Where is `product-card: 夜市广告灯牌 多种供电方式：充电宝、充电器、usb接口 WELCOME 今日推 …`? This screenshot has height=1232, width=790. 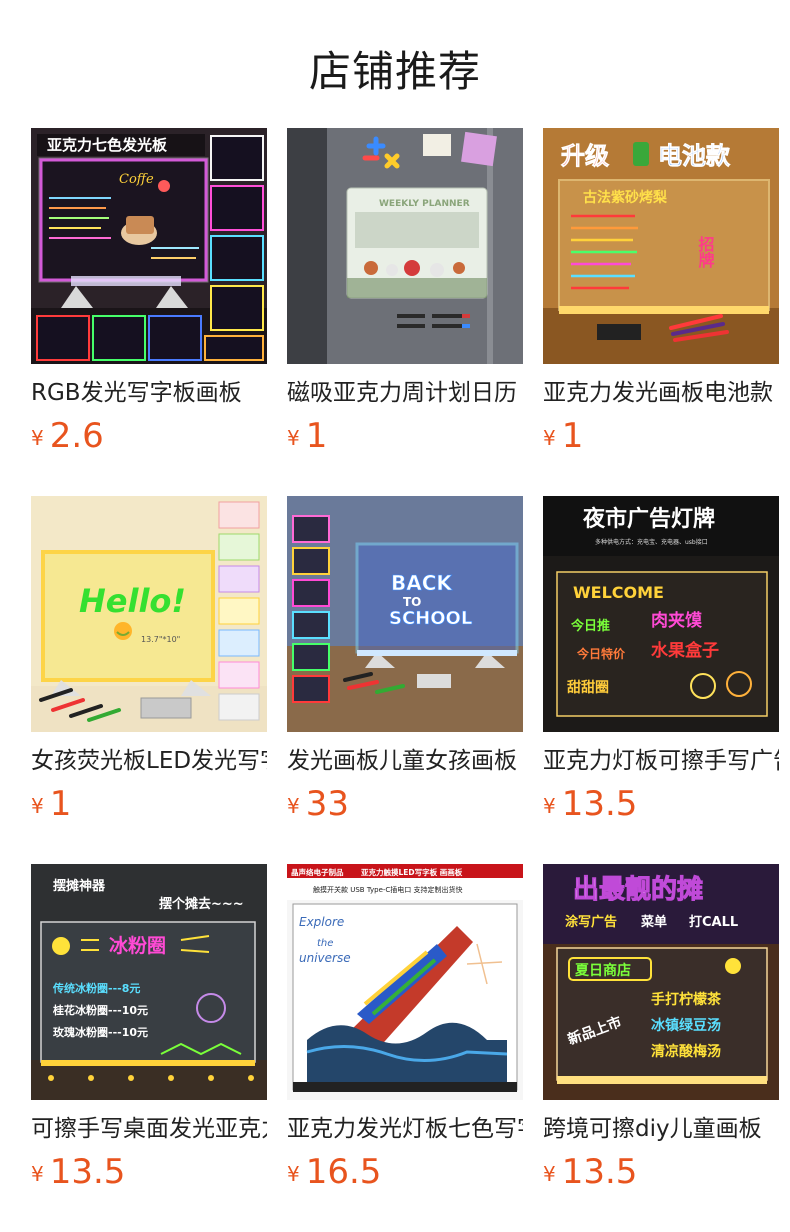 product-card: 夜市广告灯牌 多种供电方式：充电宝、充电器、usb接口 WELCOME 今日推 … is located at coordinates (661, 660).